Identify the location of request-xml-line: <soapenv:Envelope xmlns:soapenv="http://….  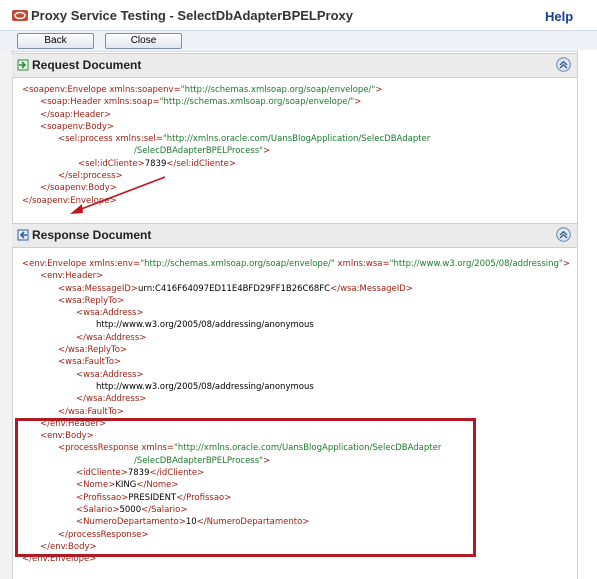
(294, 90).